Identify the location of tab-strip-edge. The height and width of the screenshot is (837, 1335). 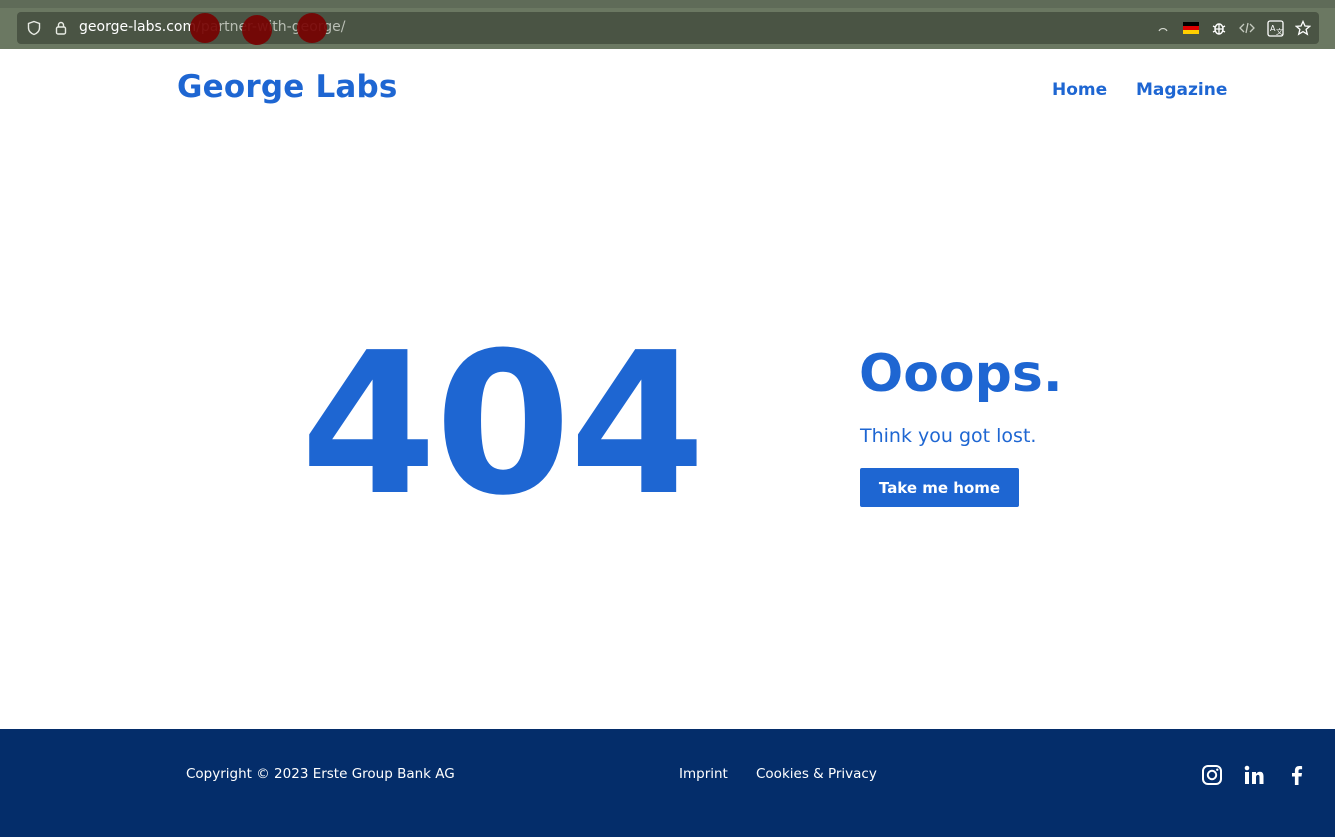
(667, 4).